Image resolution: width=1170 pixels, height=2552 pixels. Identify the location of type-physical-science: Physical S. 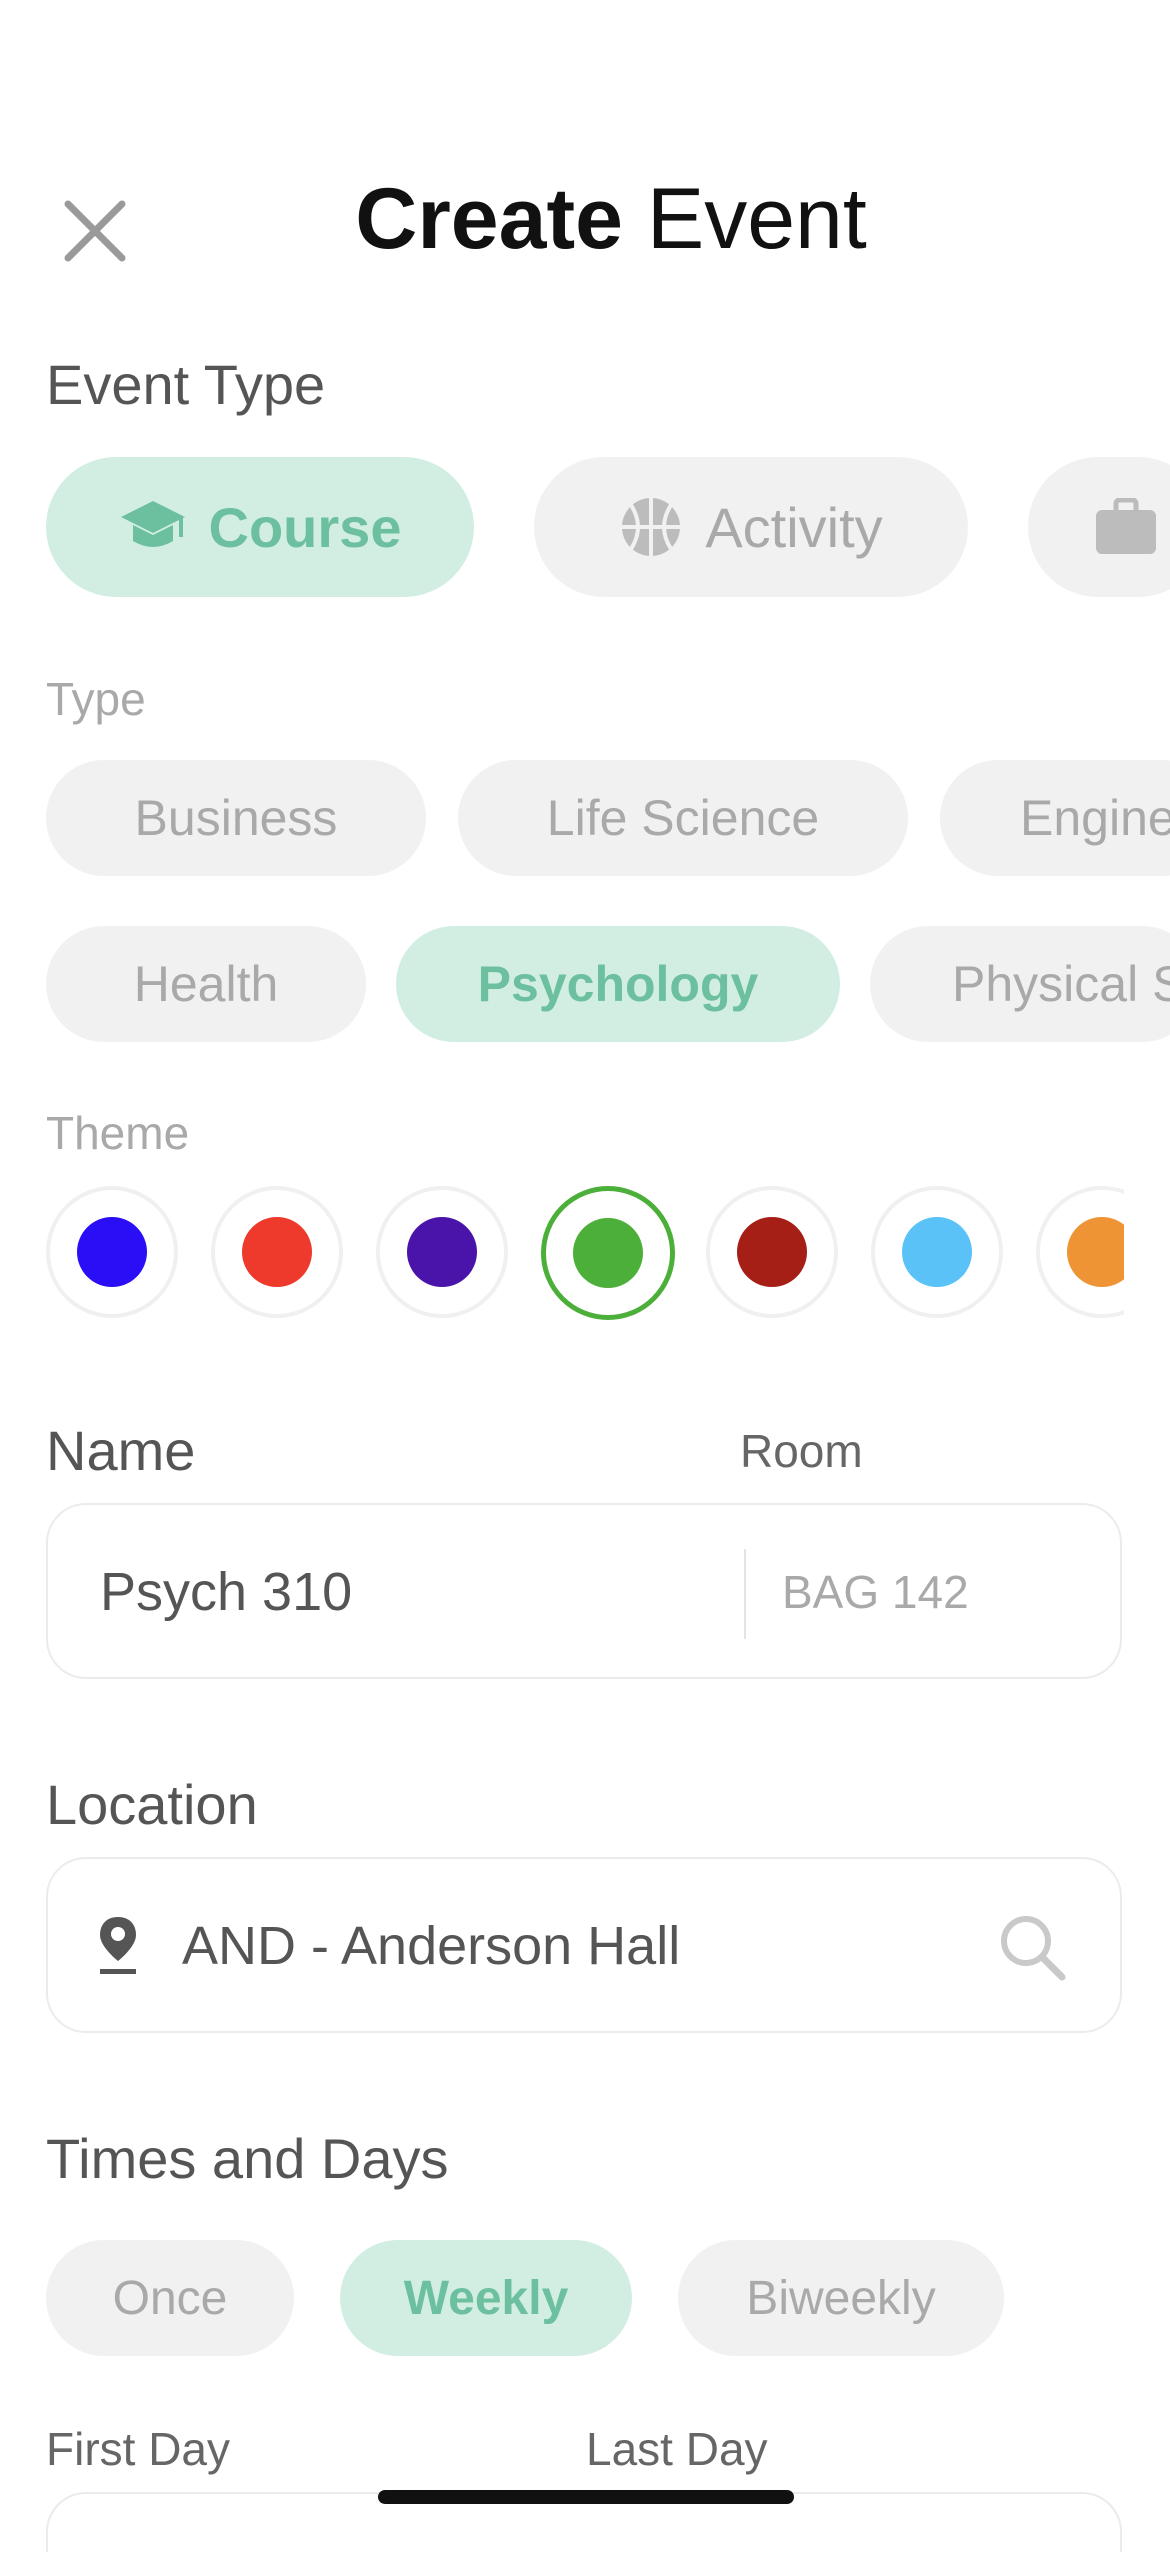
(1020, 984).